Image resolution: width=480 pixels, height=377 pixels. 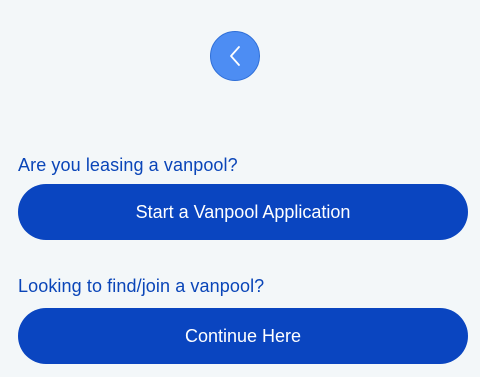 I want to click on start-application-label: Start a Vanpool Application, so click(x=243, y=211).